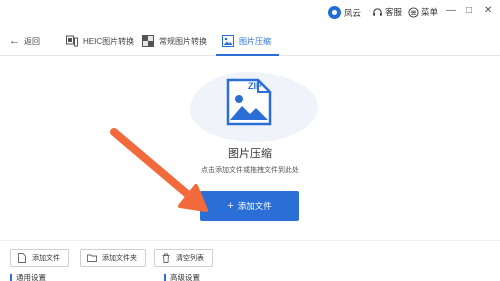 The height and width of the screenshot is (281, 500). What do you see at coordinates (334, 12) in the screenshot?
I see `avatar` at bounding box center [334, 12].